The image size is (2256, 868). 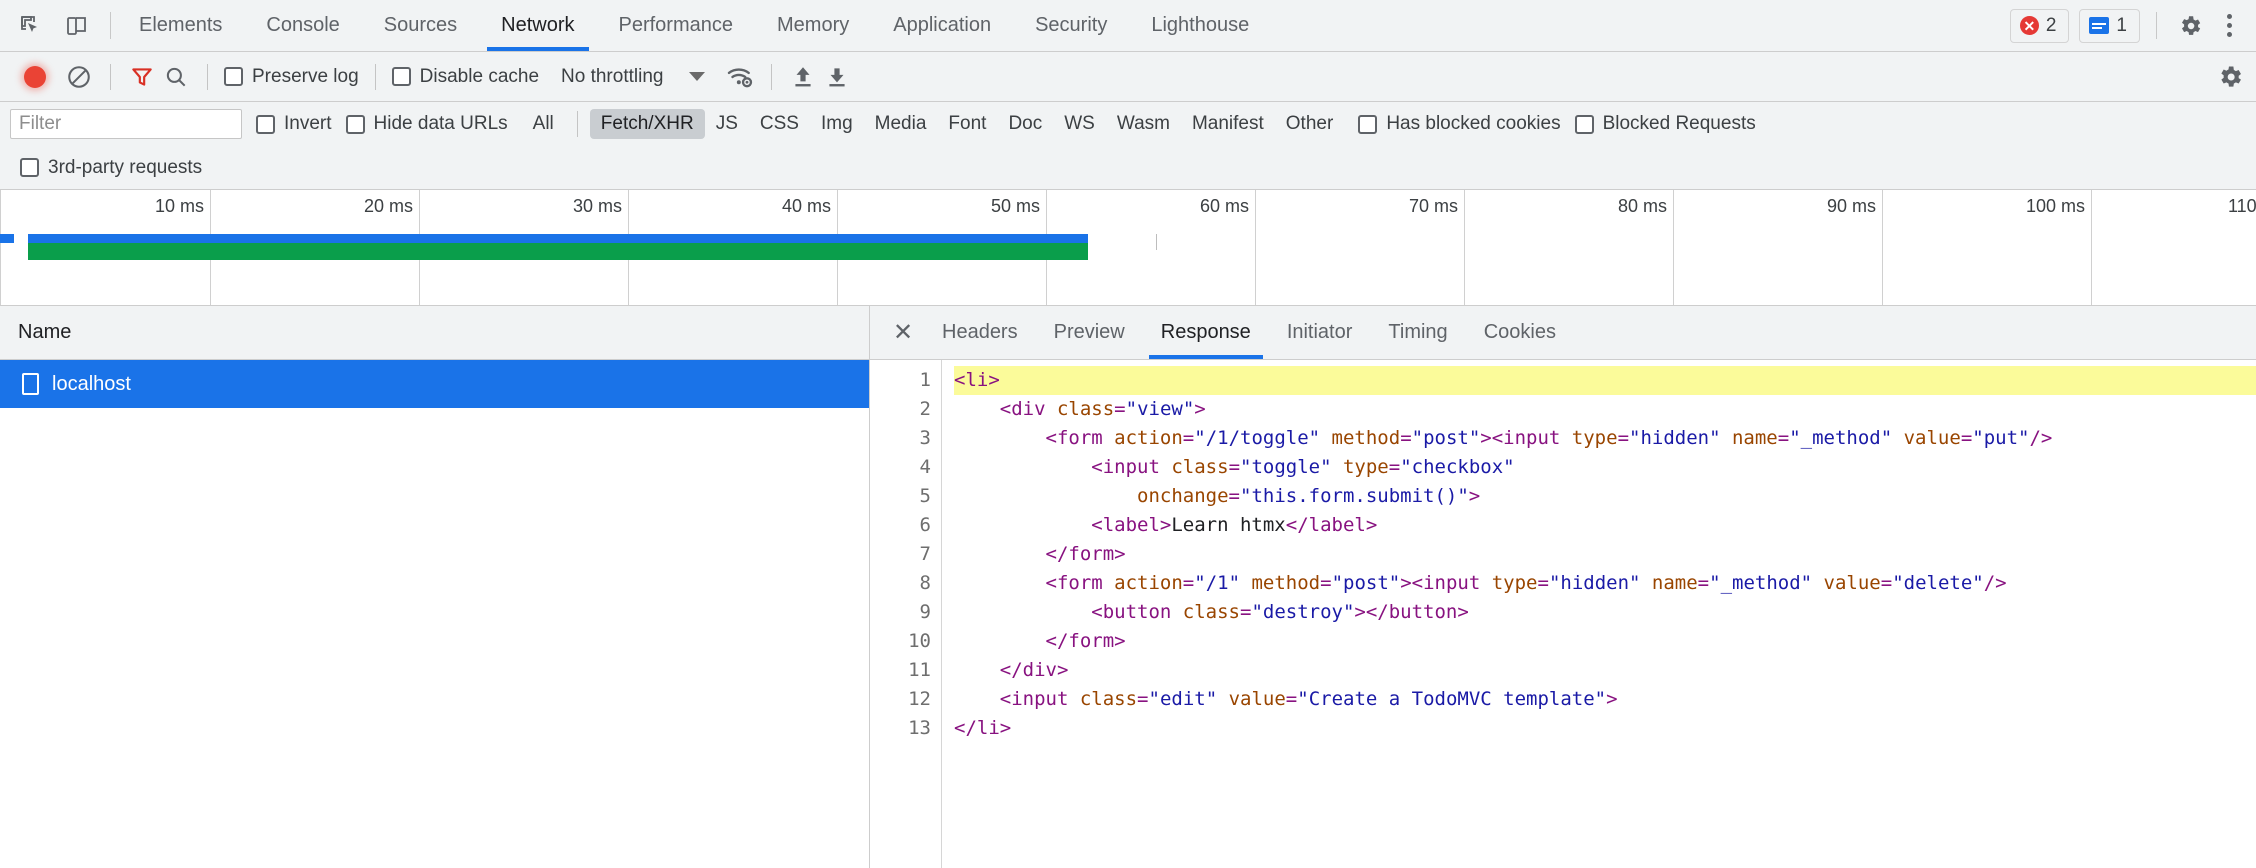 I want to click on code-token-tag: <form, so click(x=1080, y=583).